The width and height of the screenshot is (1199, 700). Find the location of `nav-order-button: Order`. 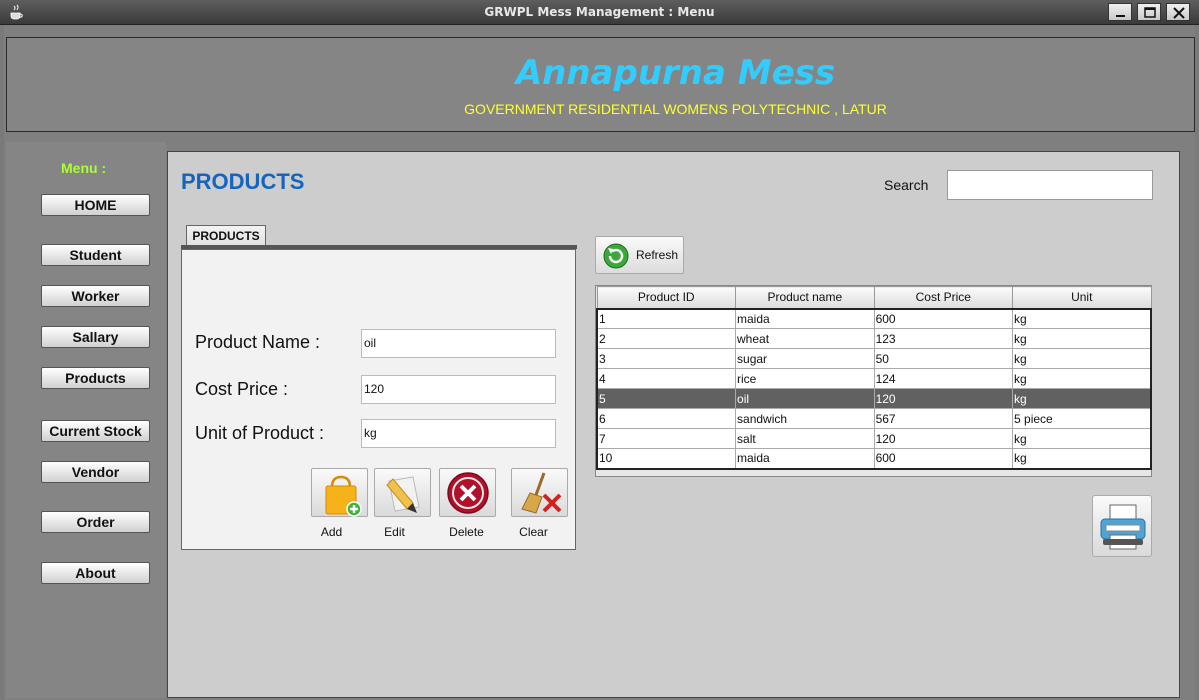

nav-order-button: Order is located at coordinates (95, 522).